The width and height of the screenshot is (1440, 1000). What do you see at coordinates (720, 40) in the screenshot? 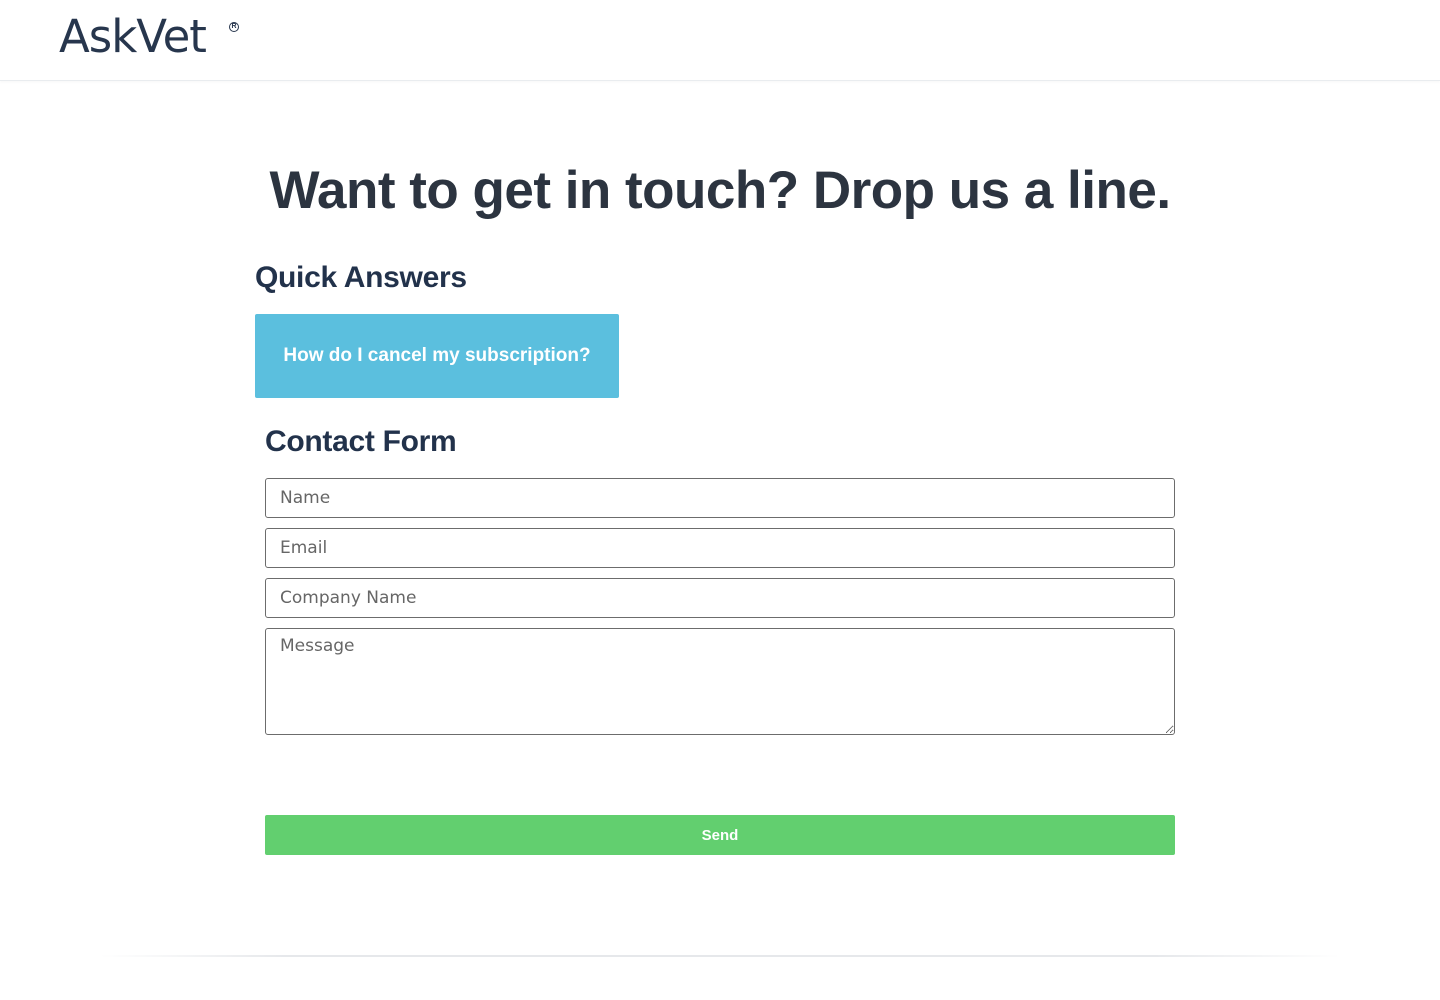
I see `site-header: AskVet R` at bounding box center [720, 40].